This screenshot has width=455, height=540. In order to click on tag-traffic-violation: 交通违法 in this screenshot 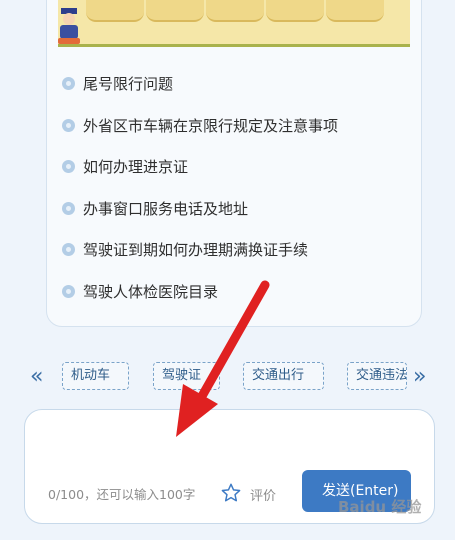, I will do `click(377, 376)`.